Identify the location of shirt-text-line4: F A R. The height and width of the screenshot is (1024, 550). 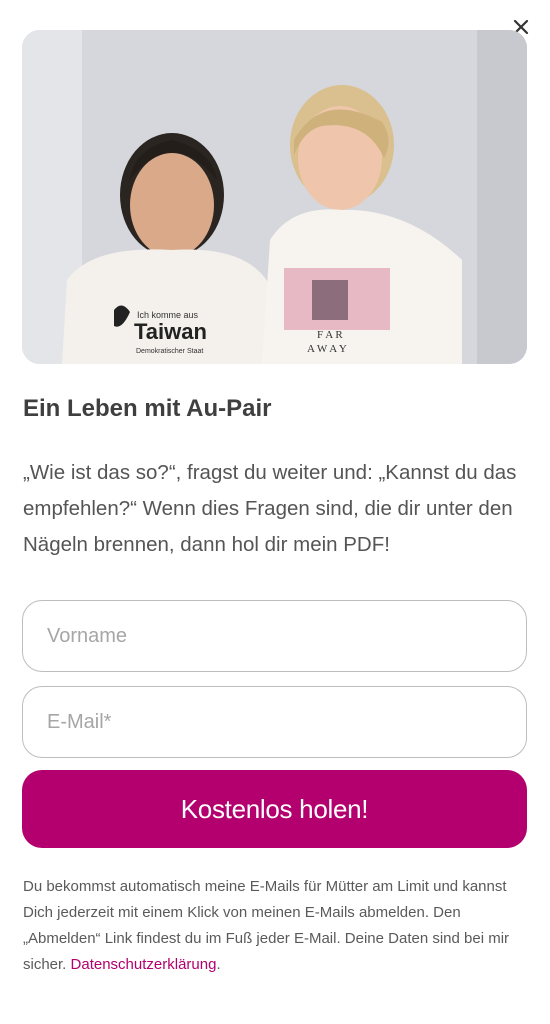
(330, 335).